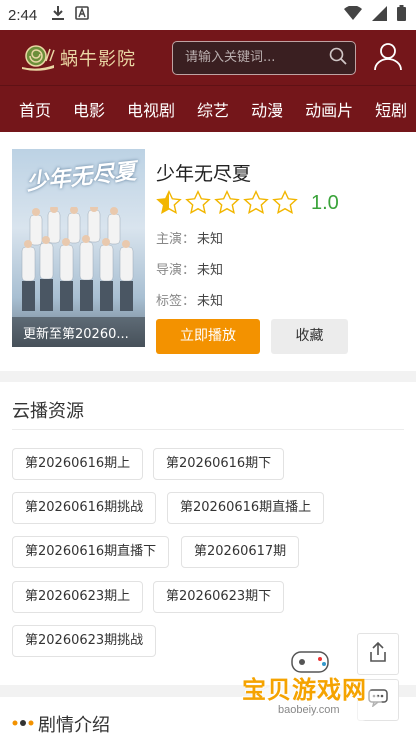  I want to click on user-button, so click(388, 58).